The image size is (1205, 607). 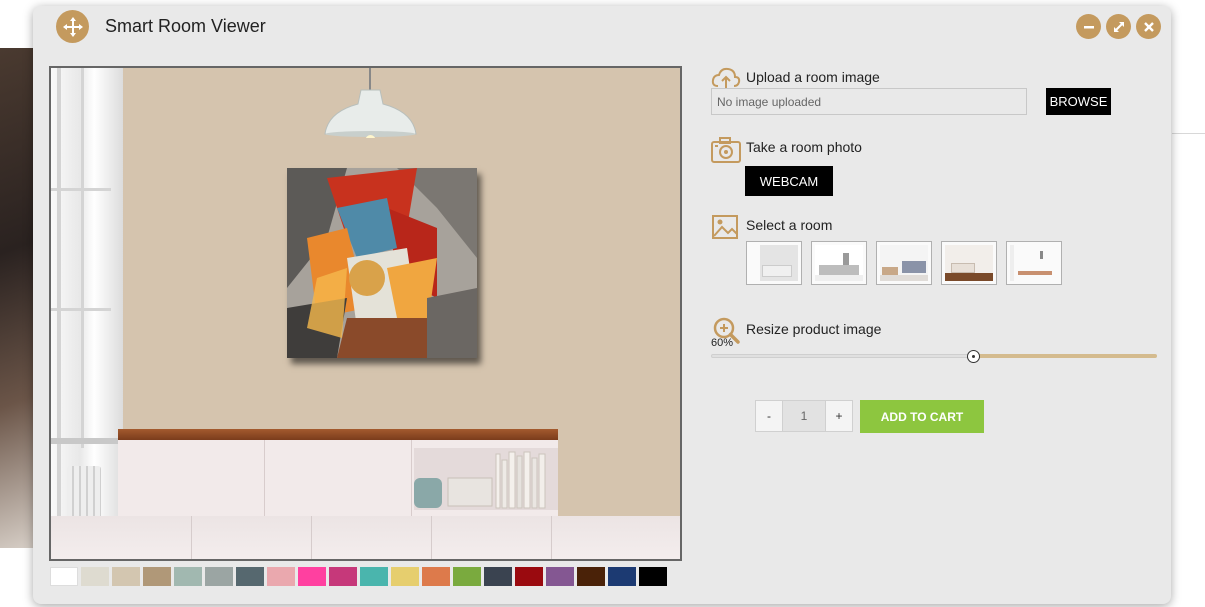 What do you see at coordinates (72, 26) in the screenshot?
I see `move-icon` at bounding box center [72, 26].